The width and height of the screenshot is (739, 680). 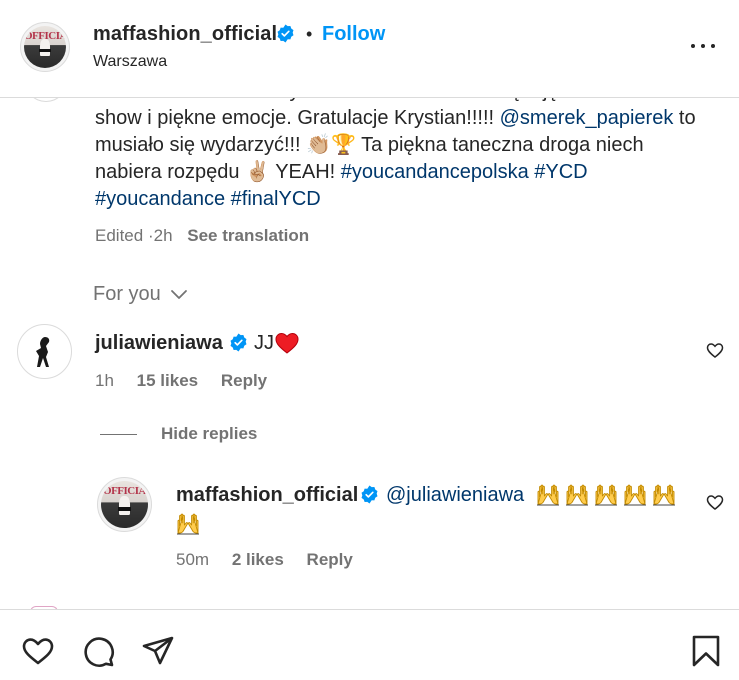 What do you see at coordinates (330, 559) in the screenshot?
I see `reply-reply-button: Reply` at bounding box center [330, 559].